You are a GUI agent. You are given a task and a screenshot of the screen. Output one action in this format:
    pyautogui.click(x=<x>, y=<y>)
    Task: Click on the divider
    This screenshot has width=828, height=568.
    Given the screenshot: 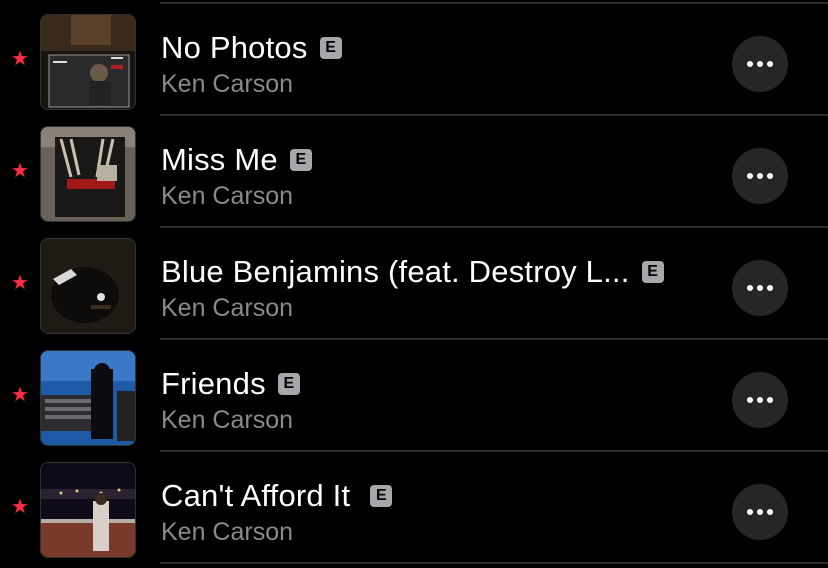 What is the action you would take?
    pyautogui.click(x=494, y=563)
    